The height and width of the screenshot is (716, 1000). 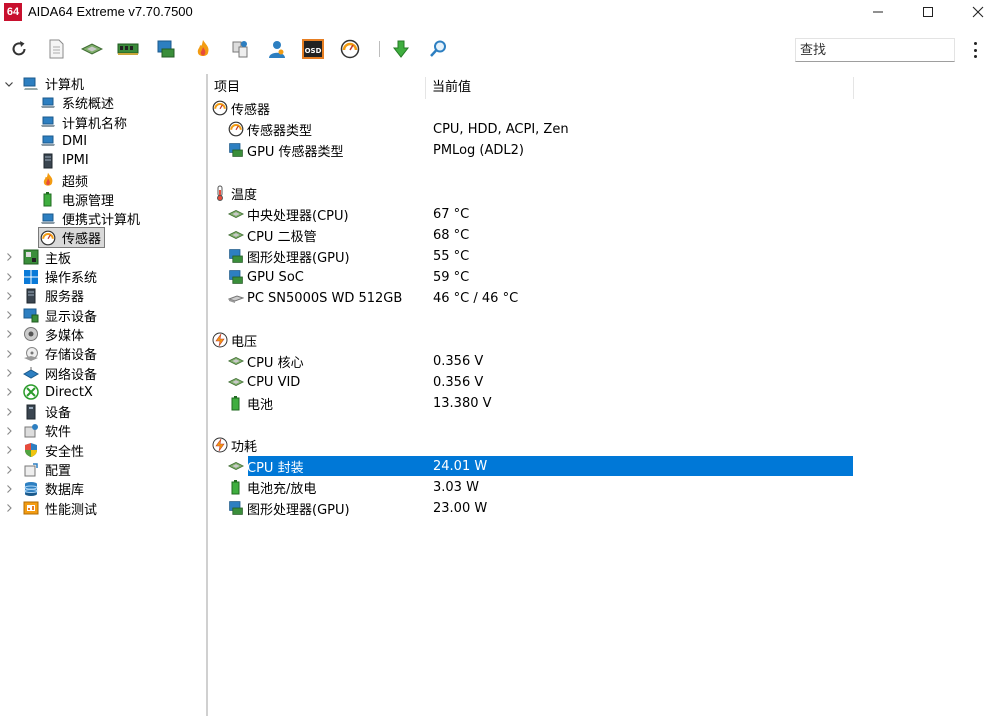 What do you see at coordinates (88, 105) in the screenshot?
I see `tree-item-label: 系统概述` at bounding box center [88, 105].